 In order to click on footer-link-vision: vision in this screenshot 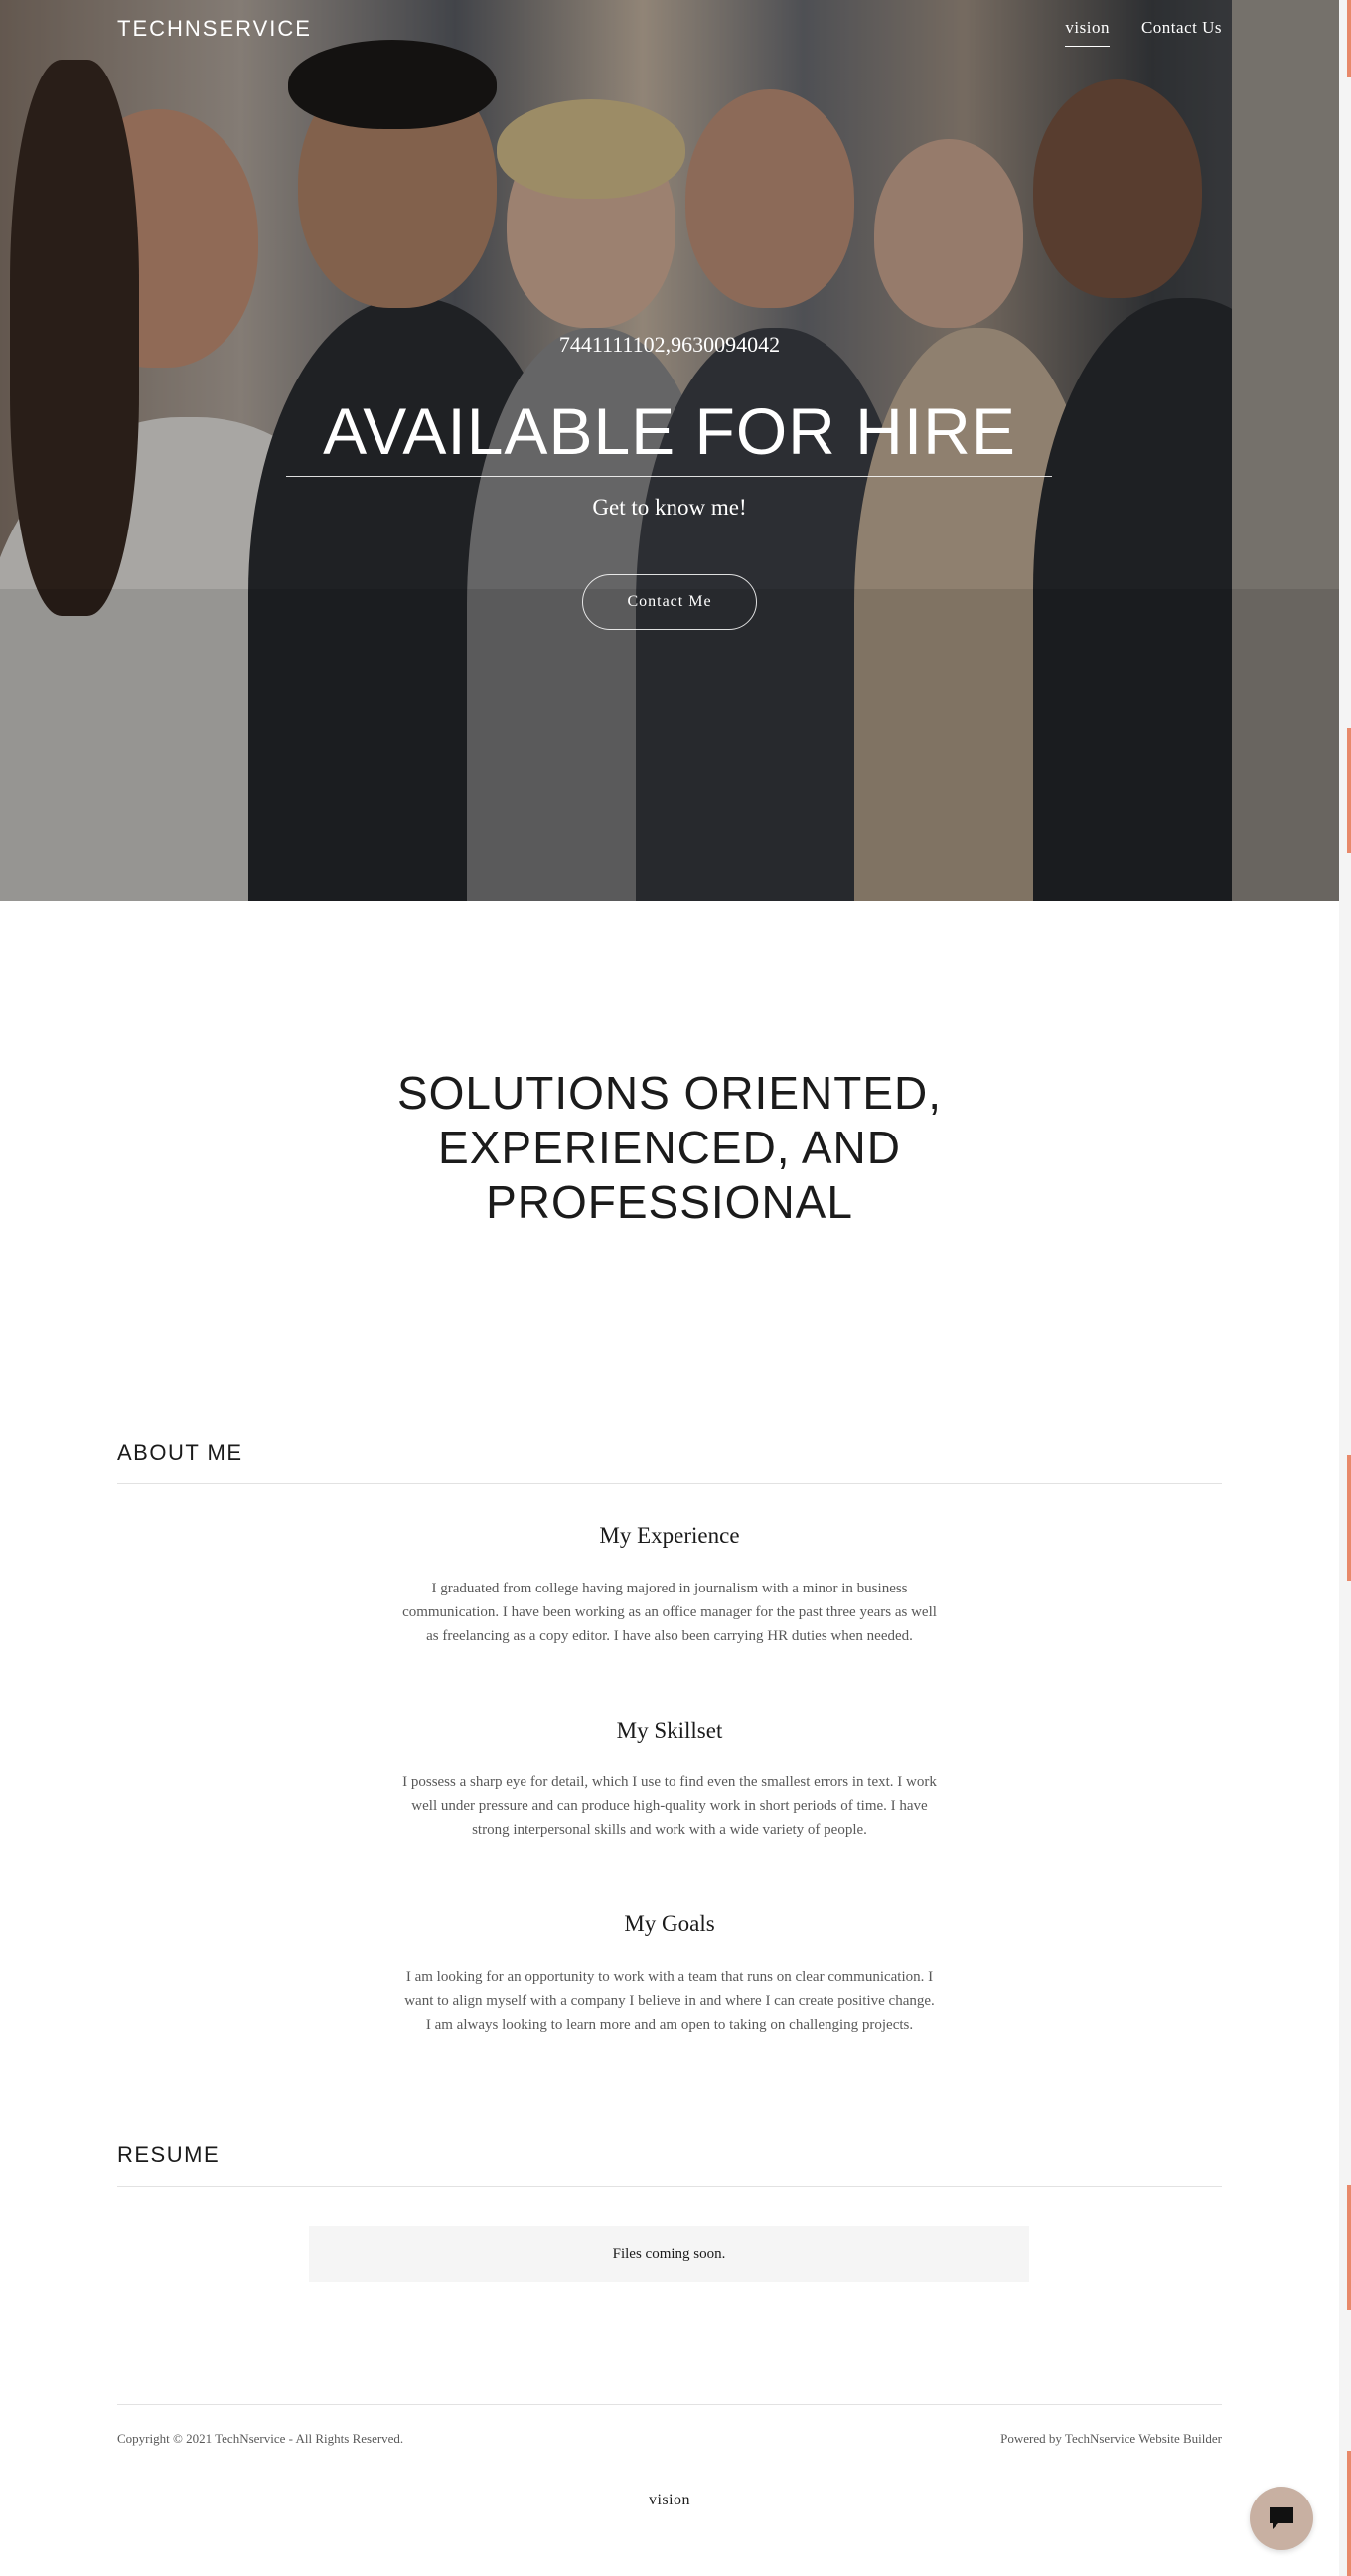, I will do `click(669, 2500)`.